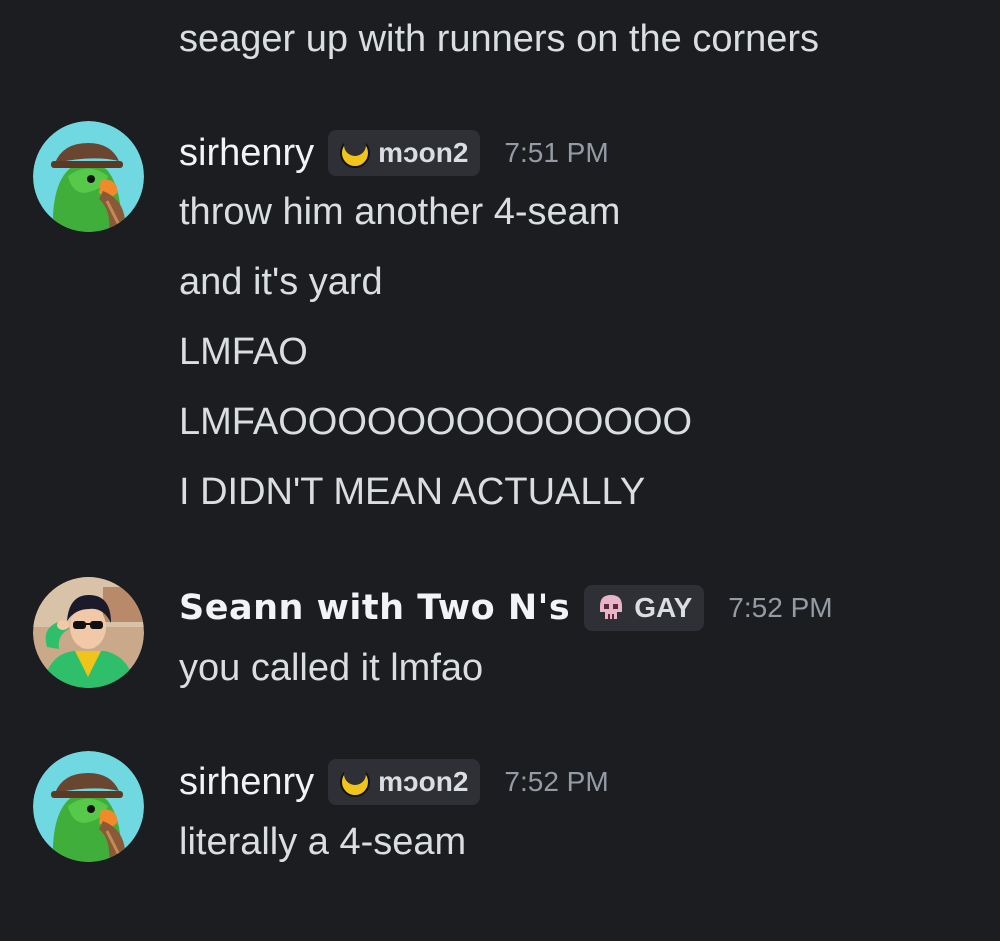 This screenshot has width=1000, height=941. I want to click on message-line: and it's yard, so click(281, 282).